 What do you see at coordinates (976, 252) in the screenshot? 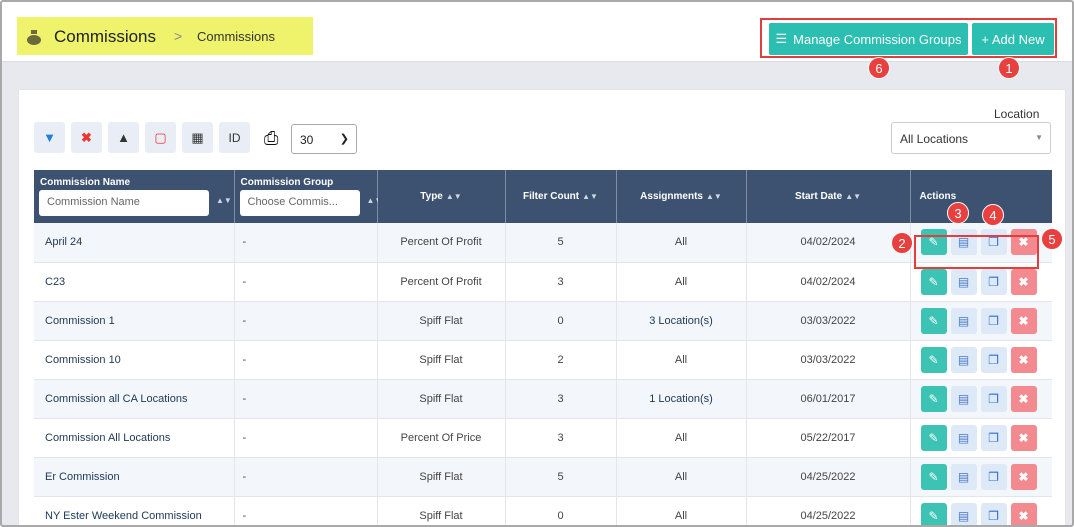
I see `actions-highlight` at bounding box center [976, 252].